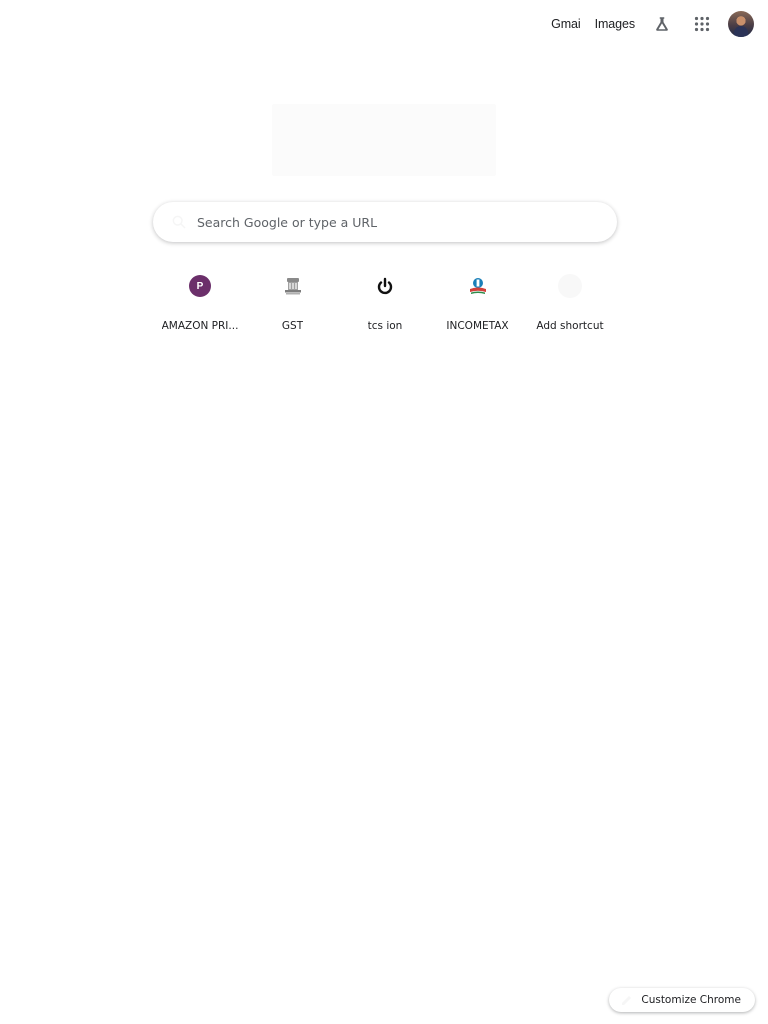 The height and width of the screenshot is (1024, 768). Describe the element at coordinates (385, 286) in the screenshot. I see `tcs-ion-favicon` at that location.